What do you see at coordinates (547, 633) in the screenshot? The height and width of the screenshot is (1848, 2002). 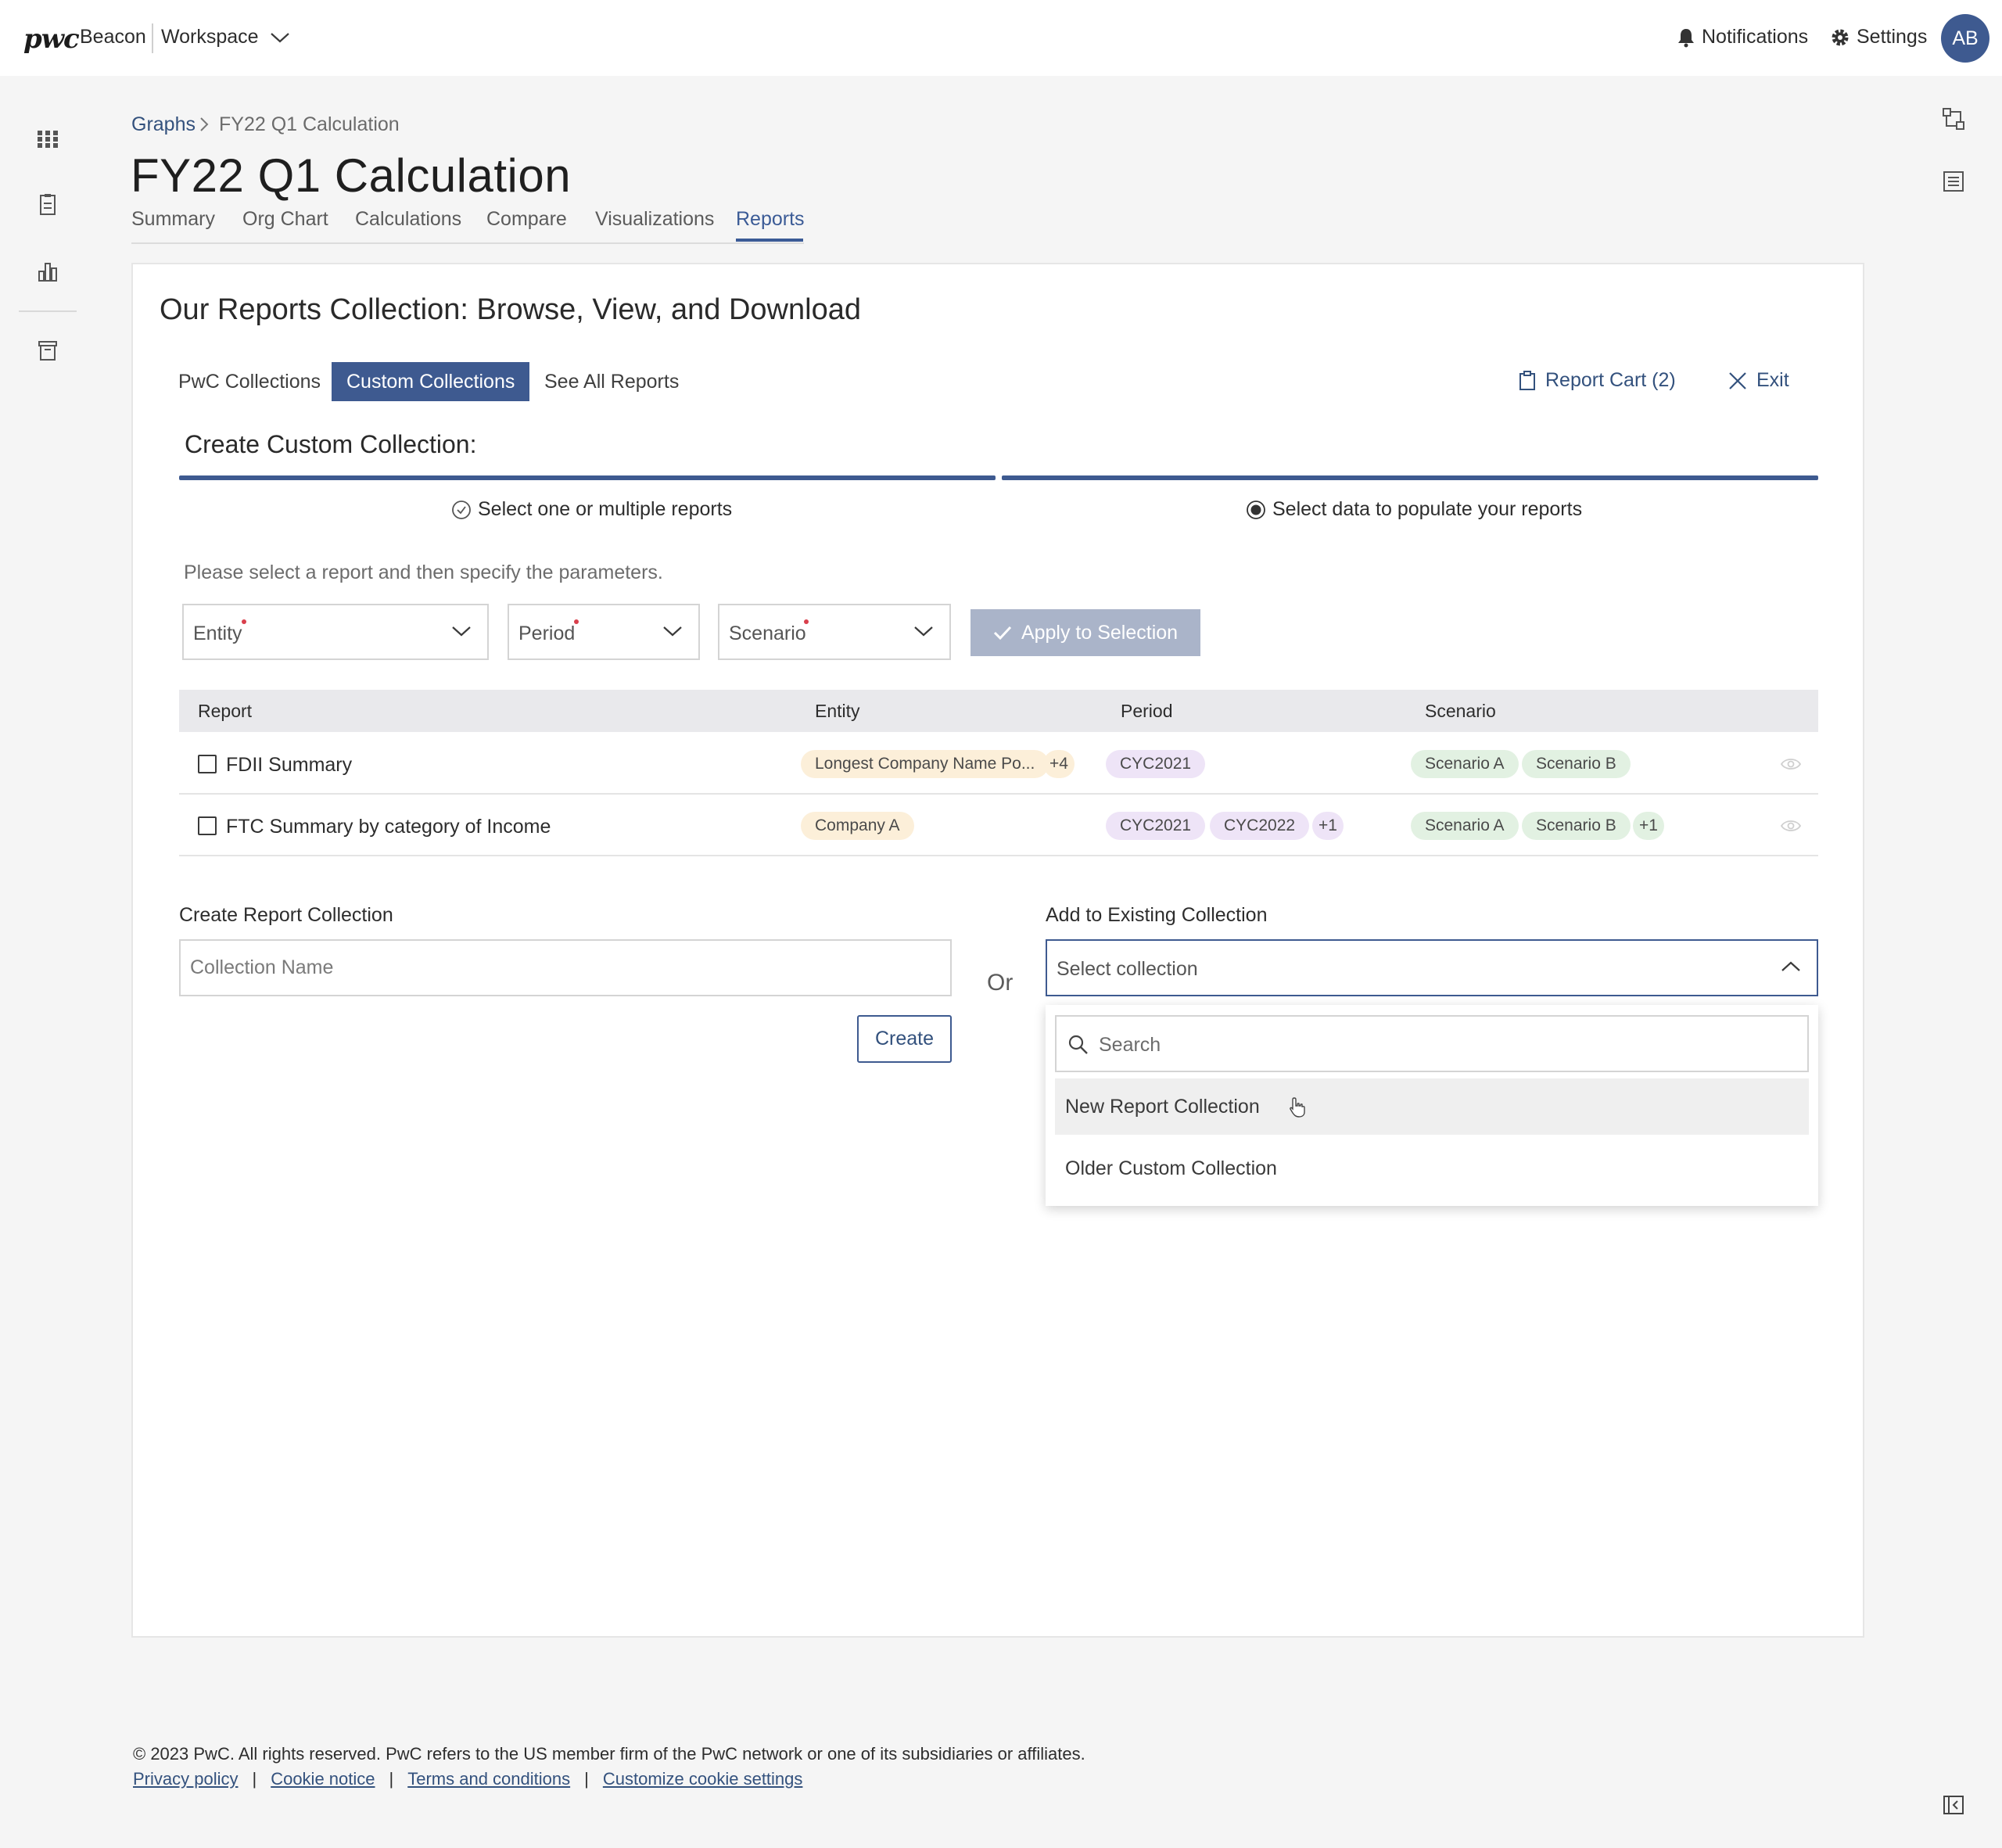 I see `period-select-label: Period` at bounding box center [547, 633].